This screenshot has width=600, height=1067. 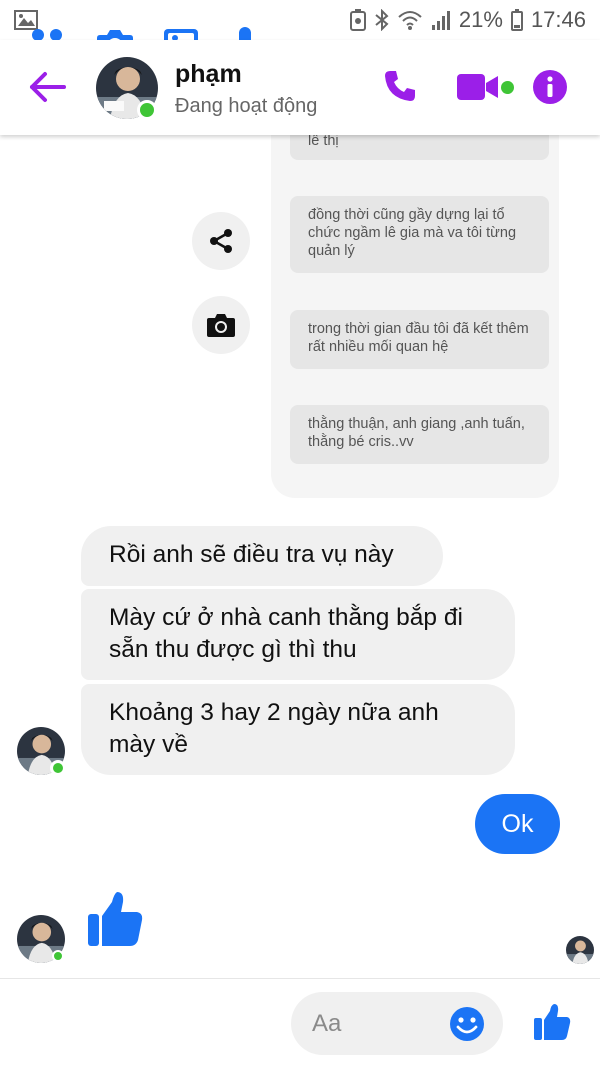 What do you see at coordinates (246, 106) in the screenshot?
I see `contact-active-status: Đang hoạt động` at bounding box center [246, 106].